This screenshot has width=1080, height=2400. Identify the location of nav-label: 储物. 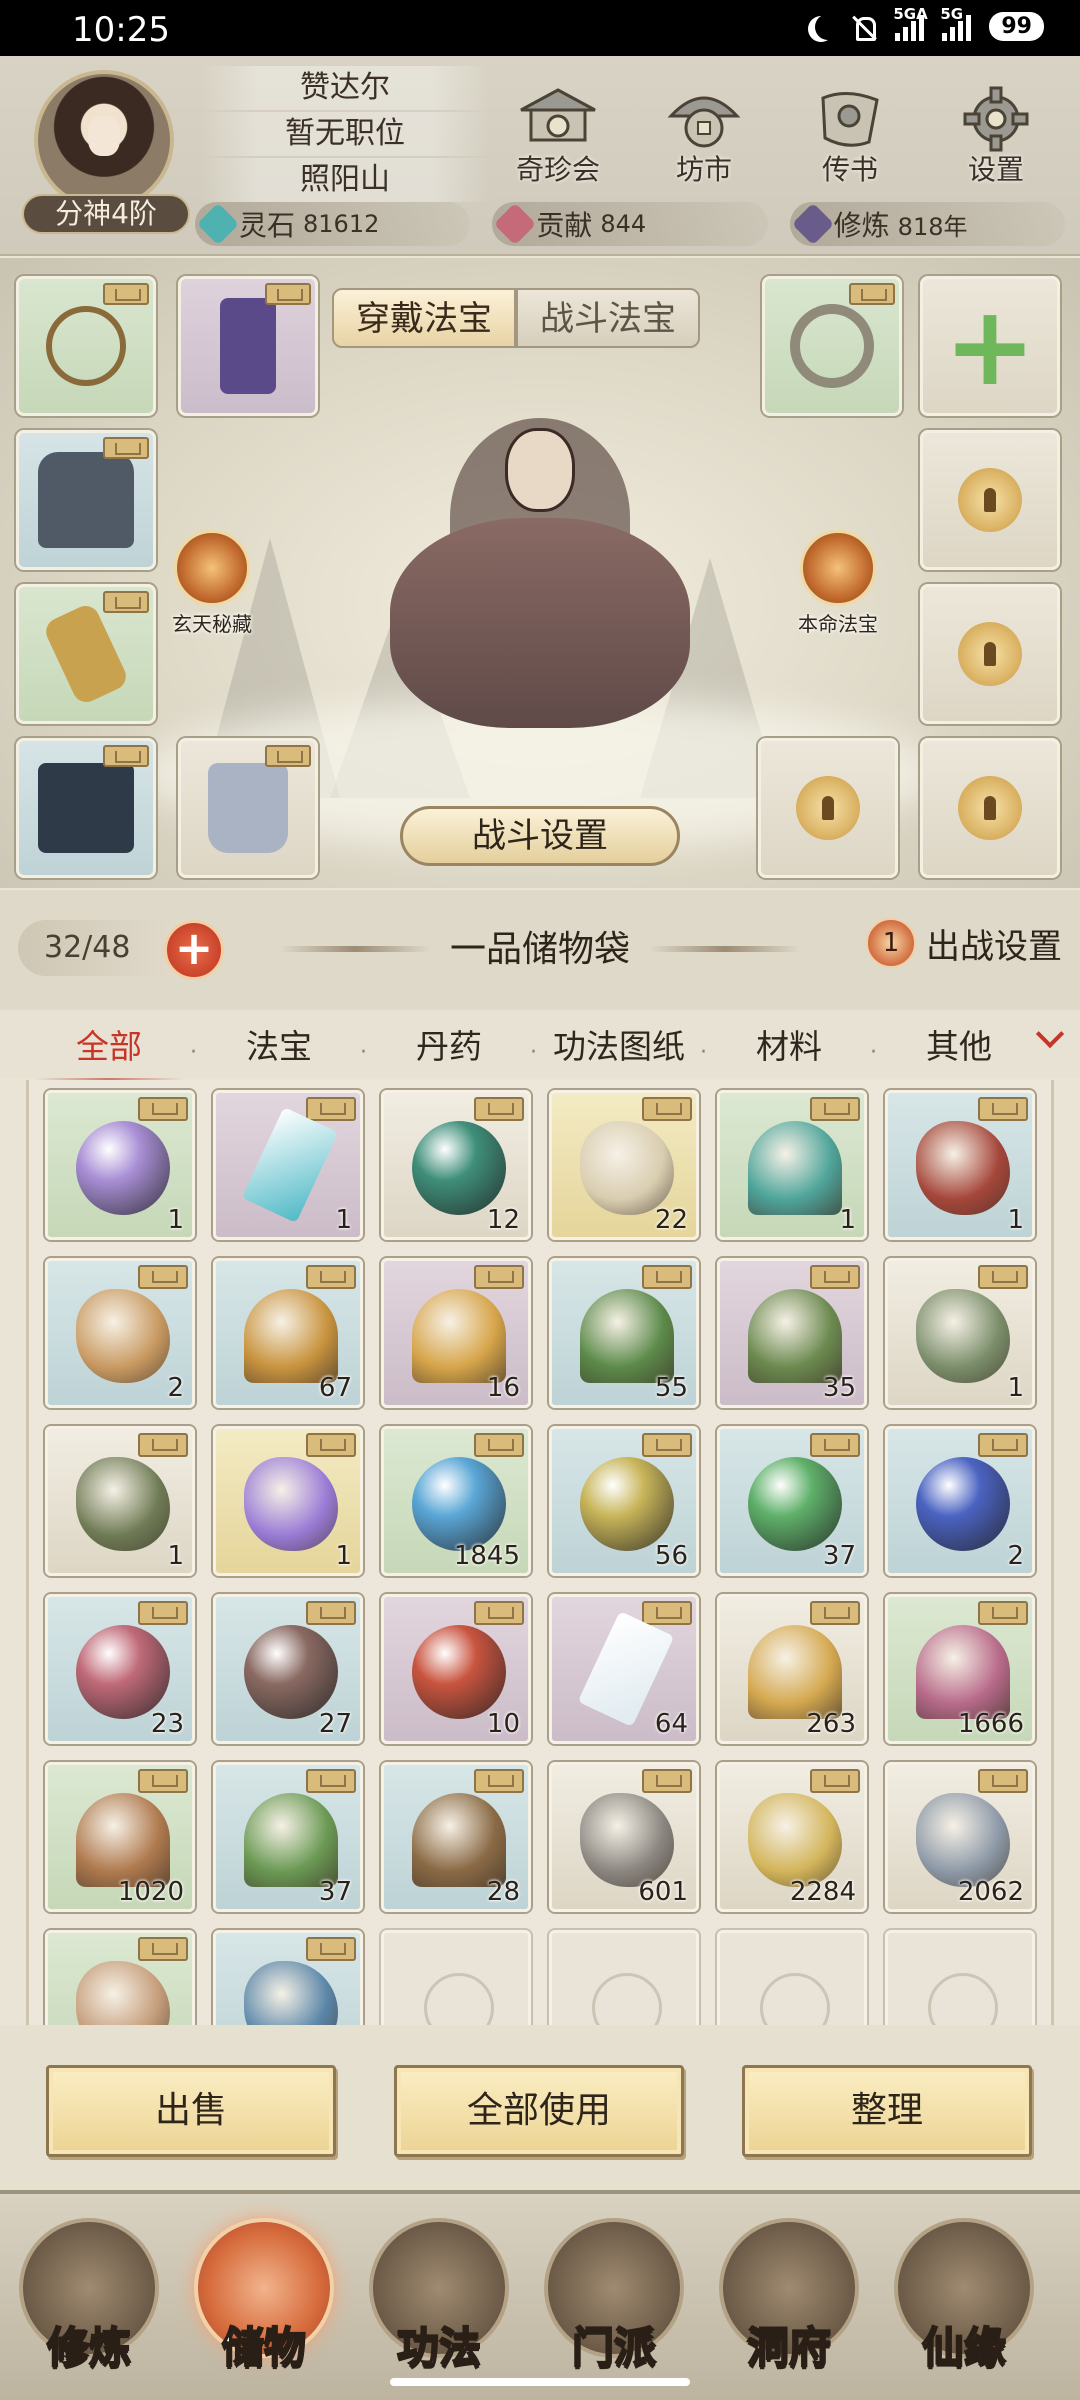
(264, 2347).